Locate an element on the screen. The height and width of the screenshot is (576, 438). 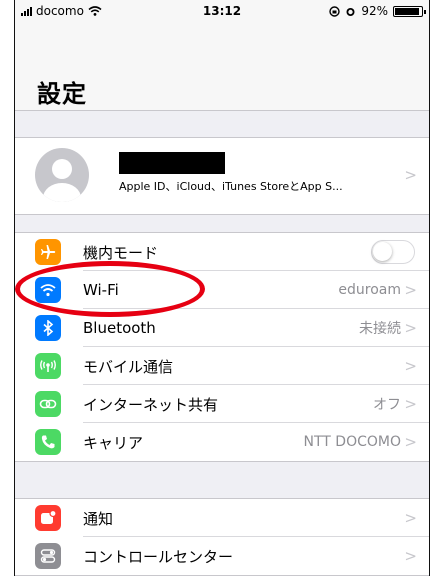
airplane-icon is located at coordinates (48, 252).